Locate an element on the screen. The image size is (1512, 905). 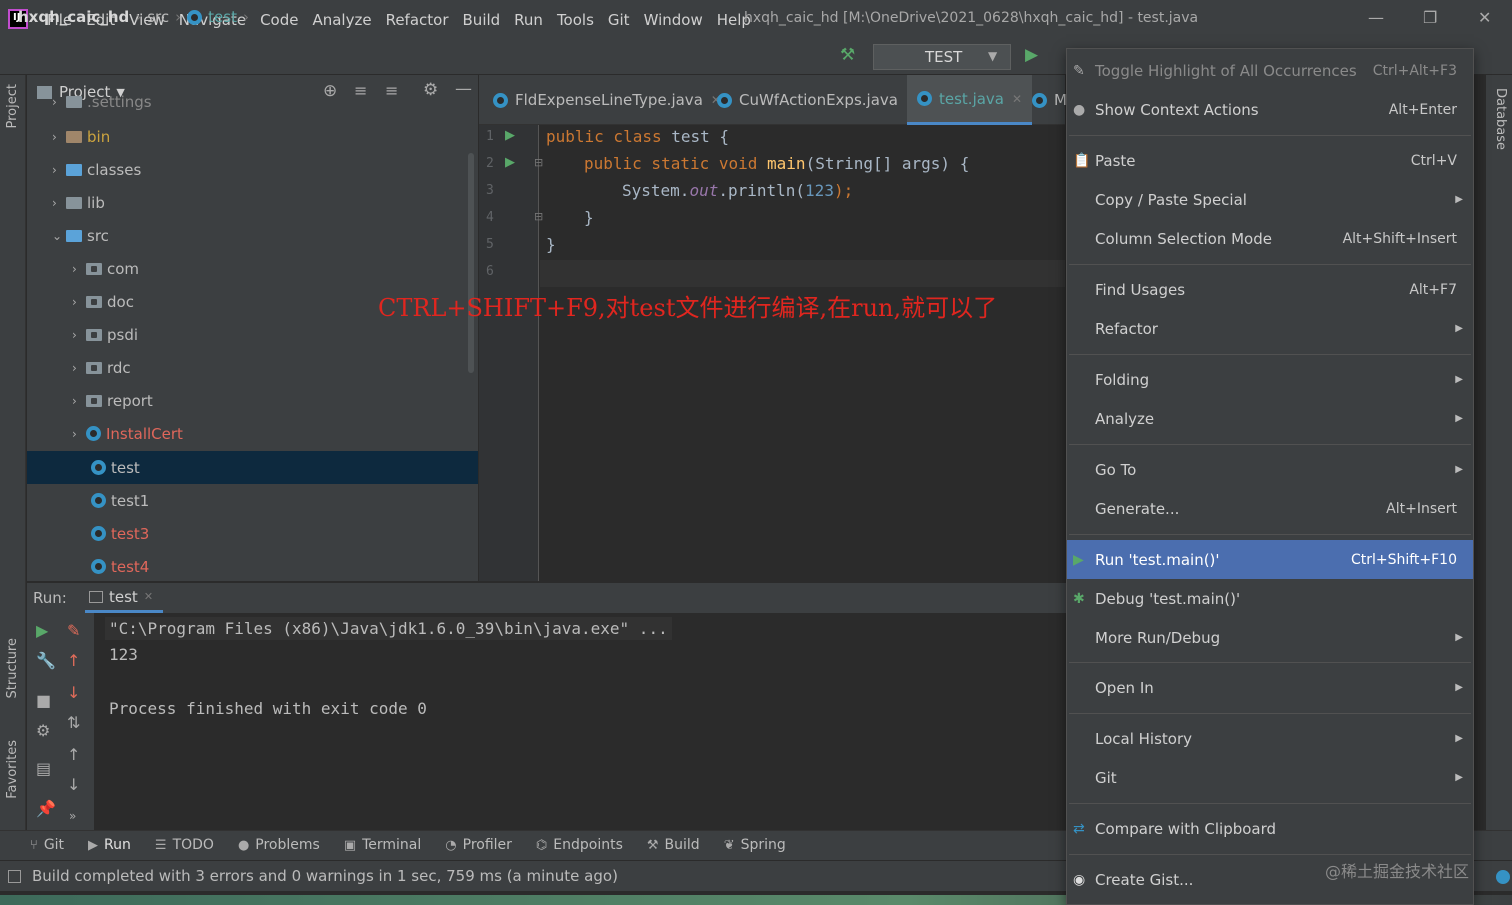
scroll-up-icon: ↑ is located at coordinates (73, 754).